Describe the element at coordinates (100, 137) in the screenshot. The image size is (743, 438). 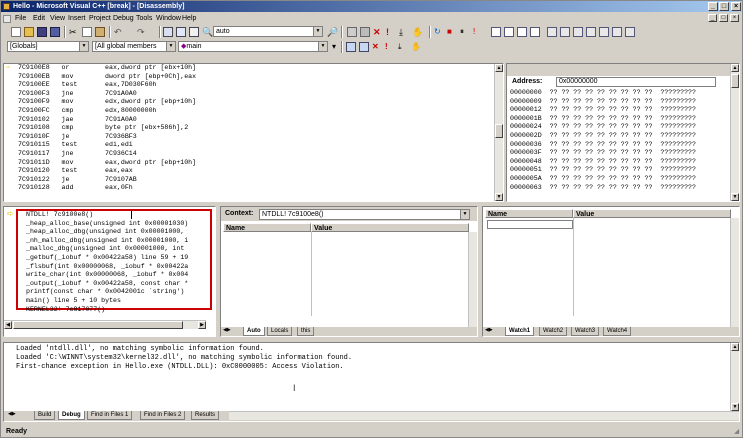
I see `disassembly-row: 7C91010F je 7C936BF3` at that location.